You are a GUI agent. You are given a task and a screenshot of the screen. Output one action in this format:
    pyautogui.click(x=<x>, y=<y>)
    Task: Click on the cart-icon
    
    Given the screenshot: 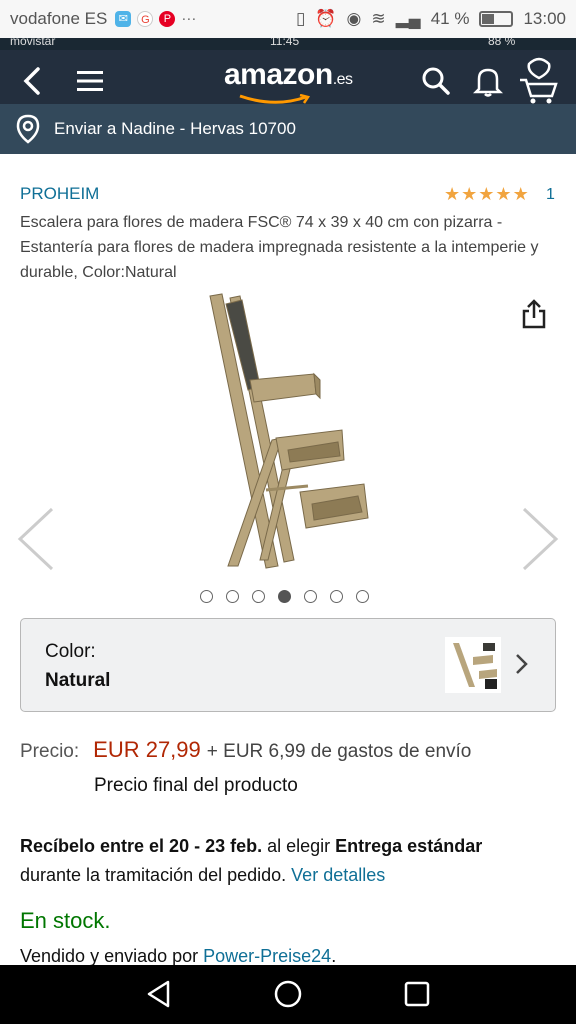 What is the action you would take?
    pyautogui.click(x=539, y=80)
    